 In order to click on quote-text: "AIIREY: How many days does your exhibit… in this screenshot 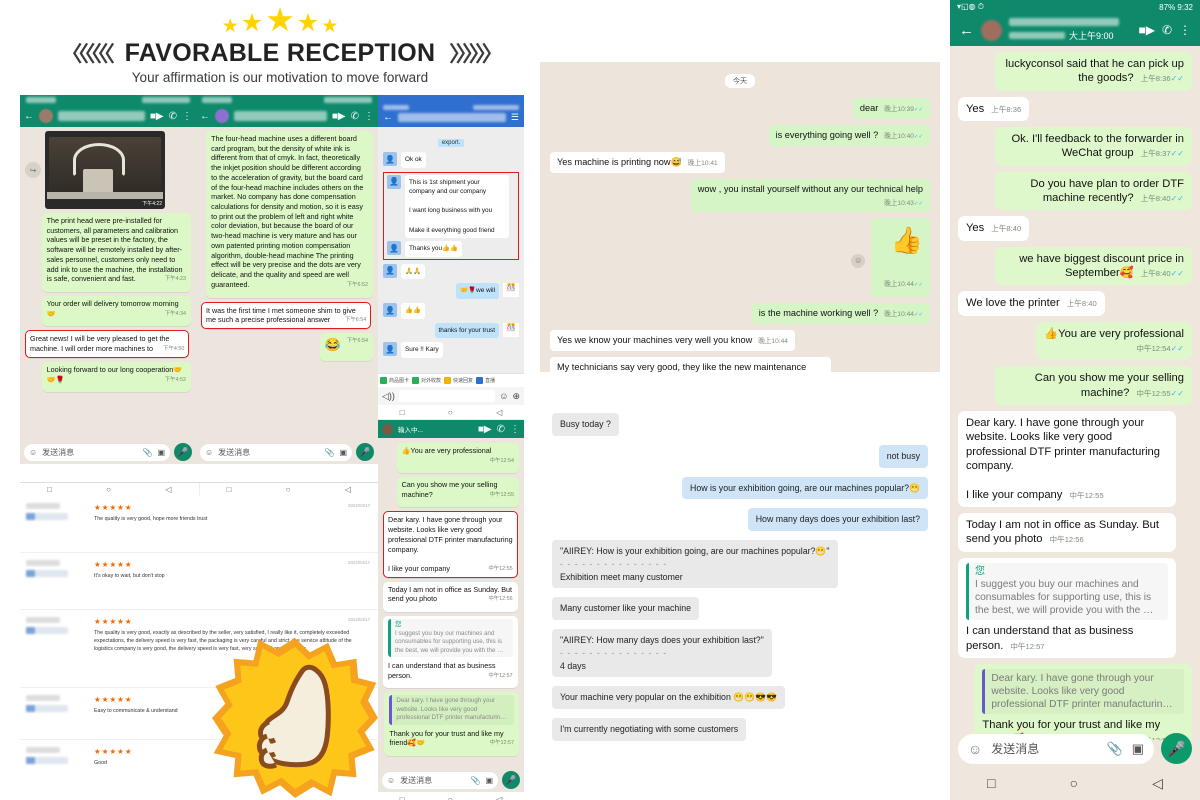, I will do `click(662, 640)`.